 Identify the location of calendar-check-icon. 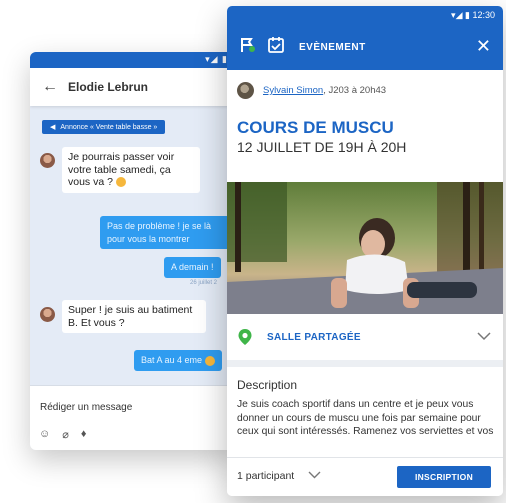
(276, 47).